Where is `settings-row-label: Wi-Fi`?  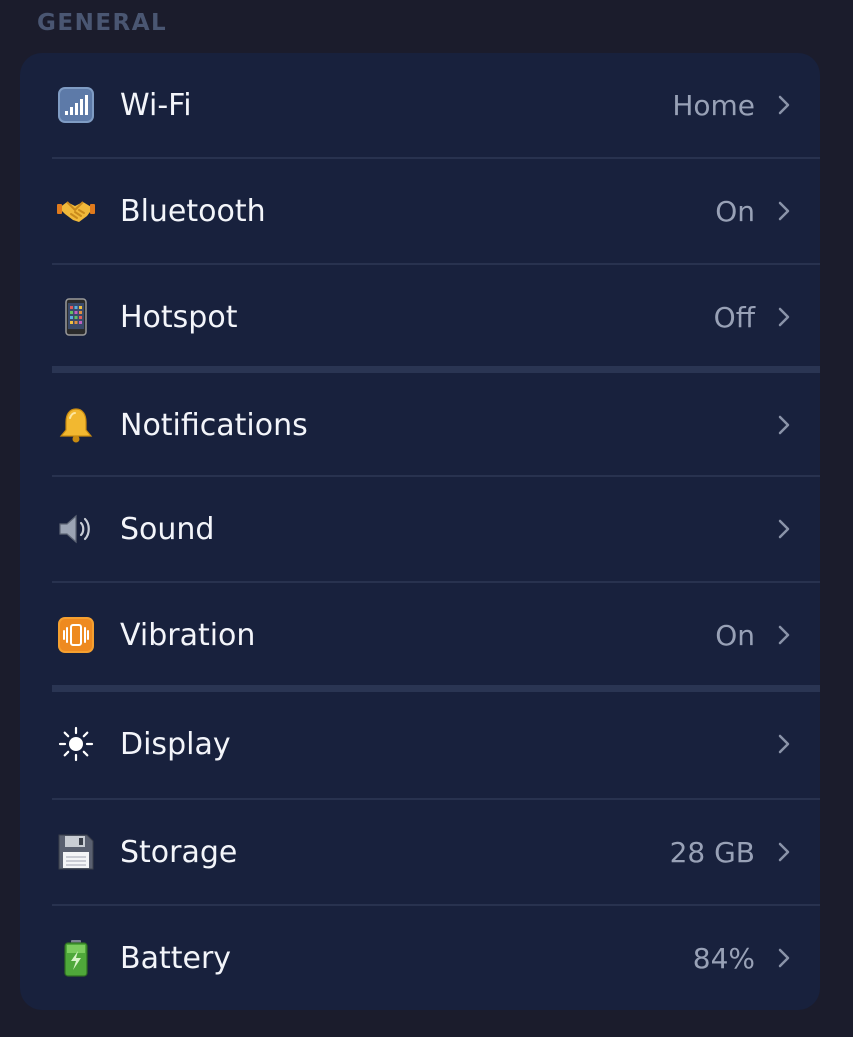
settings-row-label: Wi-Fi is located at coordinates (156, 105).